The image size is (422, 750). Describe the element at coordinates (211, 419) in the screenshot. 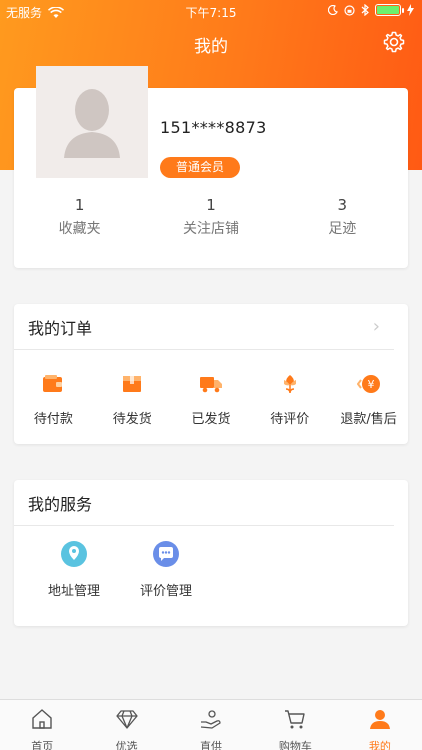

I see `order-label: 已发货` at that location.